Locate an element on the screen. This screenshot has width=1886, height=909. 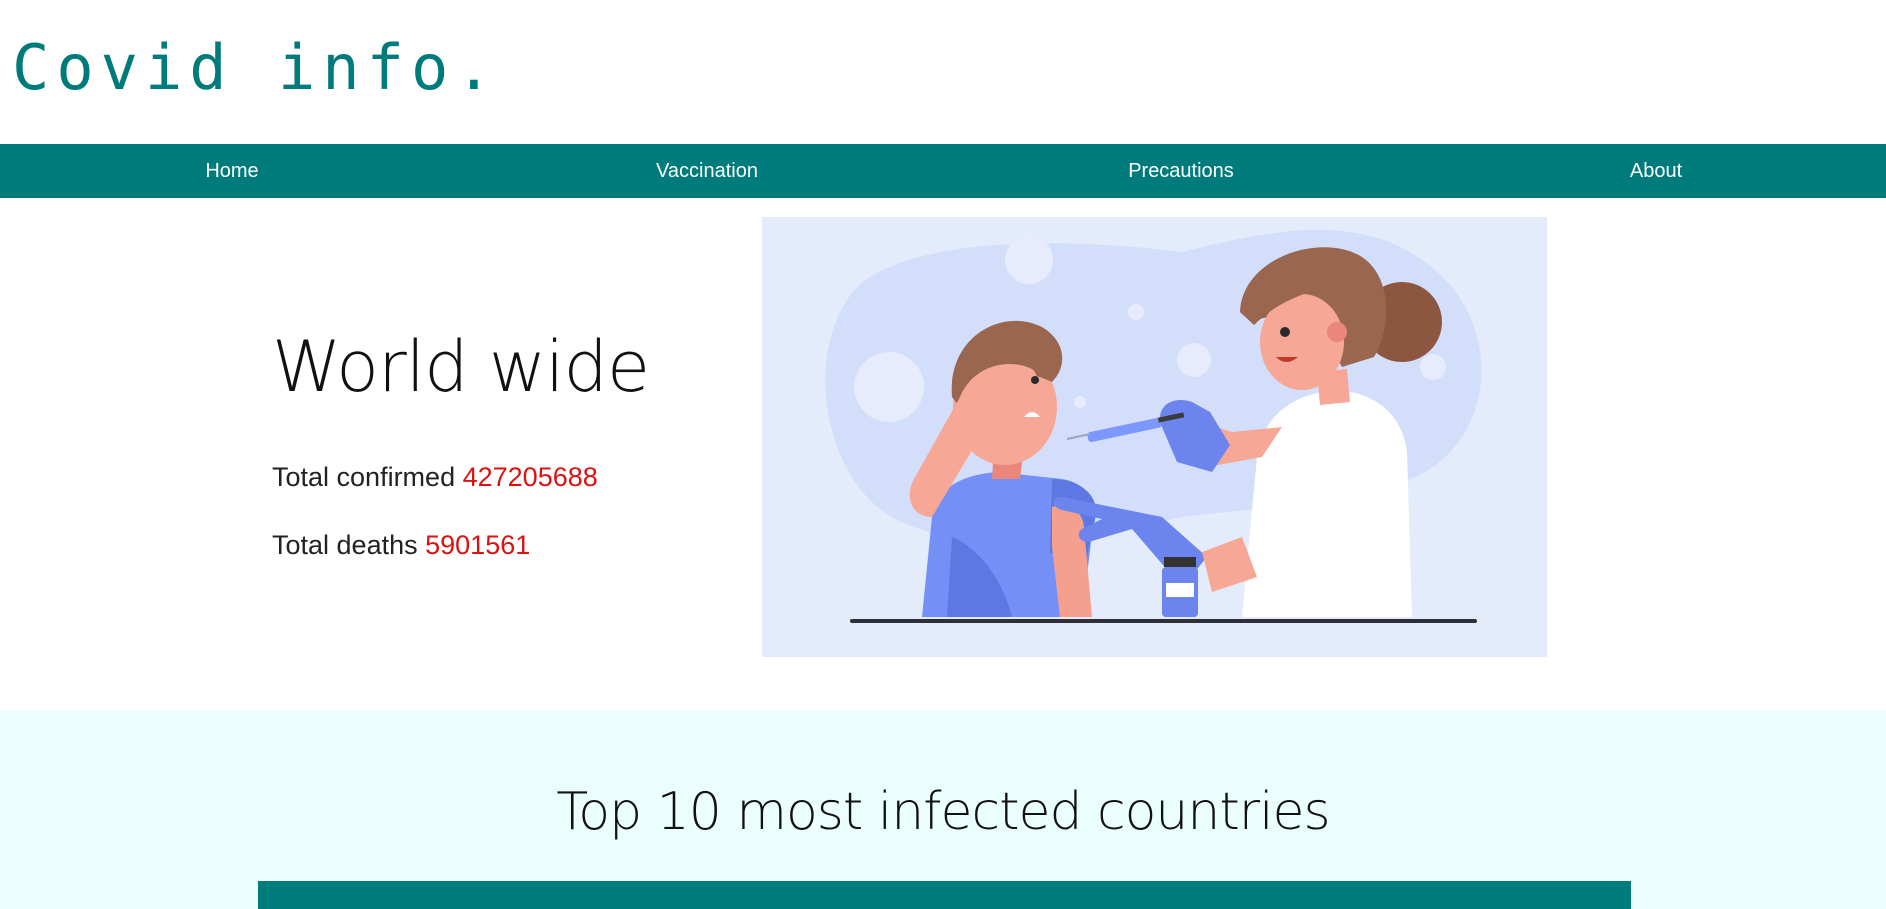
total-deaths-value: 5901561 is located at coordinates (478, 545).